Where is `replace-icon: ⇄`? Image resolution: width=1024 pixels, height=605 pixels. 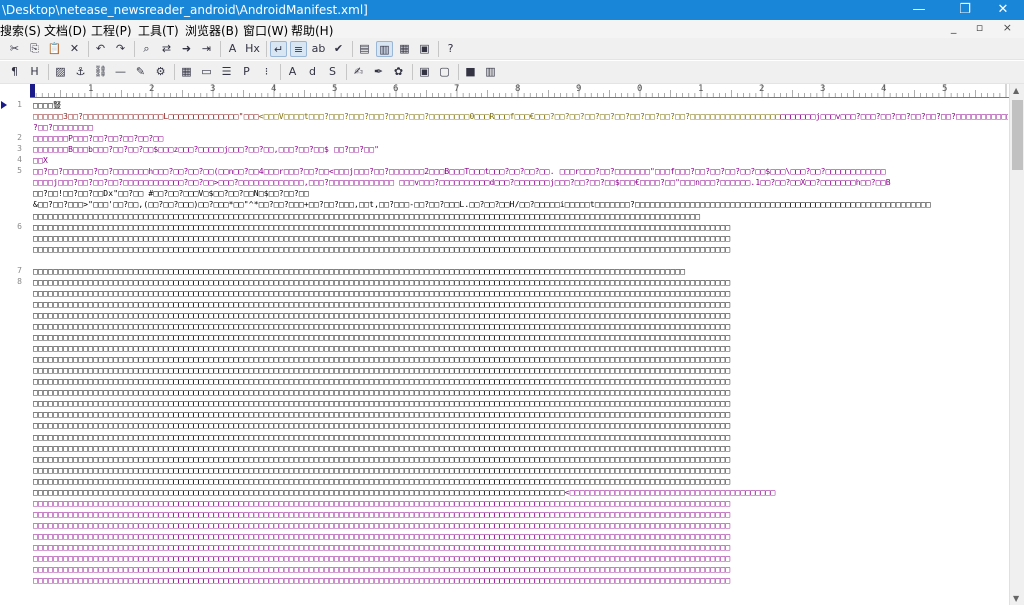
replace-icon: ⇄ is located at coordinates (166, 49).